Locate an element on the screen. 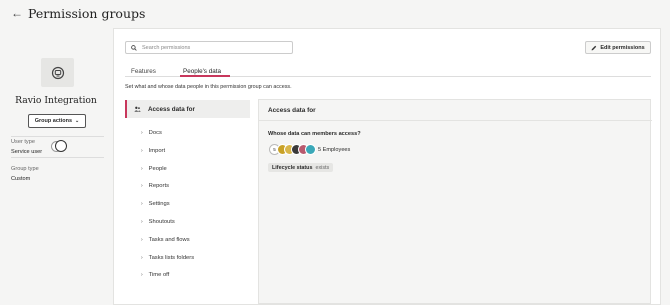 Image resolution: width=670 pixels, height=305 pixels. user-type-label: User type is located at coordinates (23, 142).